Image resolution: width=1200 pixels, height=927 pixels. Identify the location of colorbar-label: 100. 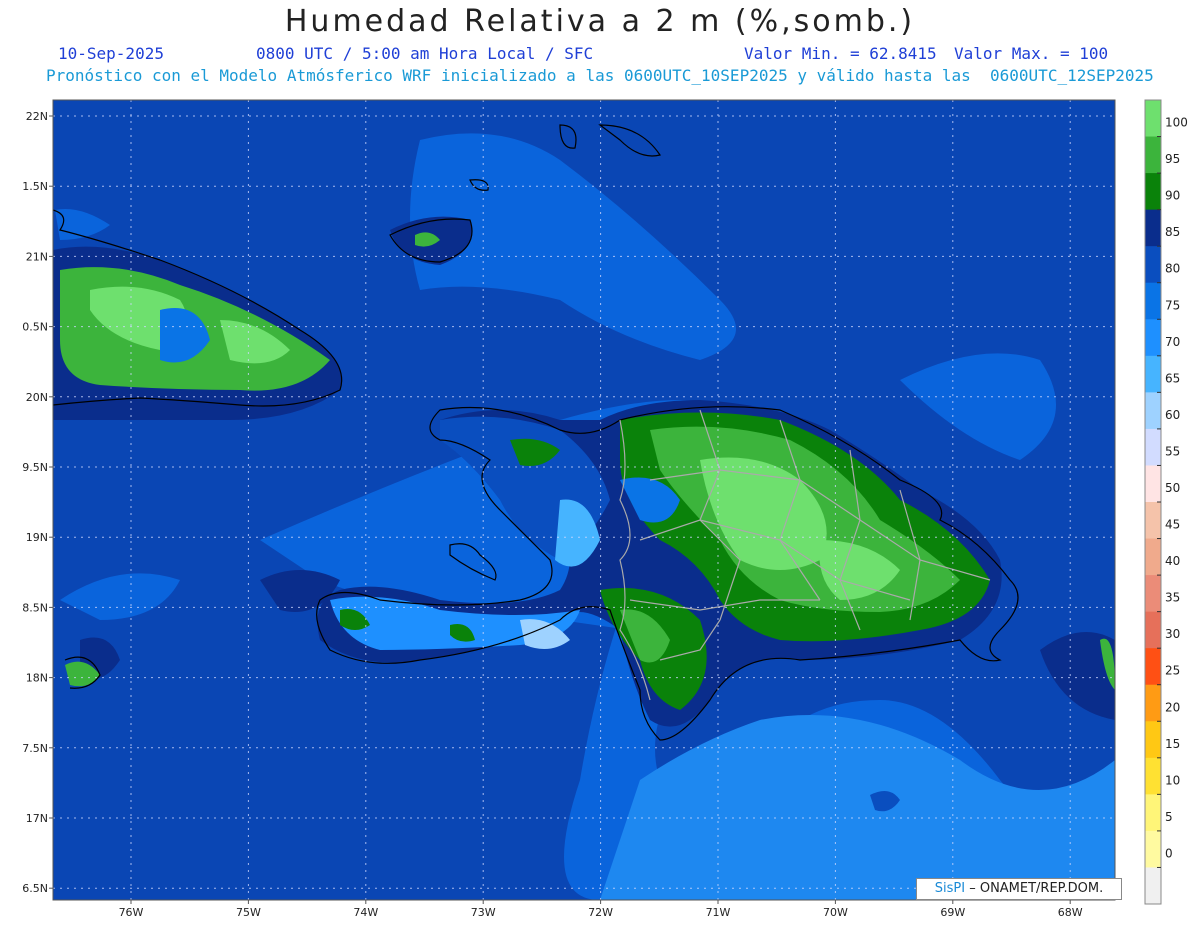
(1176, 123).